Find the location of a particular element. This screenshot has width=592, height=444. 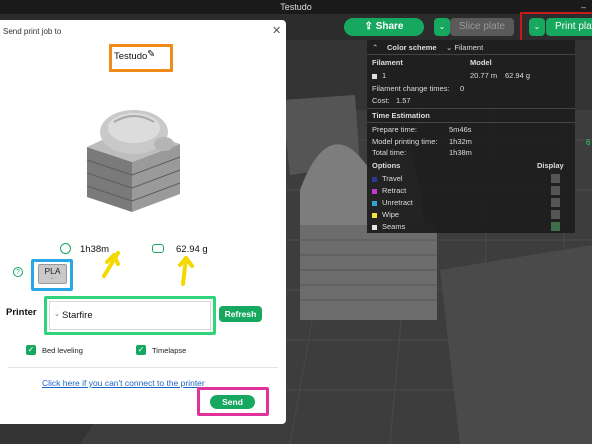

filament-chip: PLA ⌄ is located at coordinates (52, 274).